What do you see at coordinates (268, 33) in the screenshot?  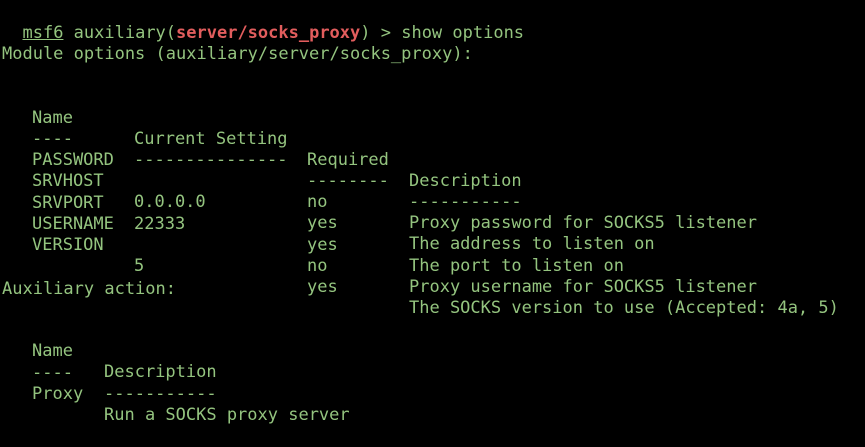 I see `prompt-module: server/socks_proxy` at bounding box center [268, 33].